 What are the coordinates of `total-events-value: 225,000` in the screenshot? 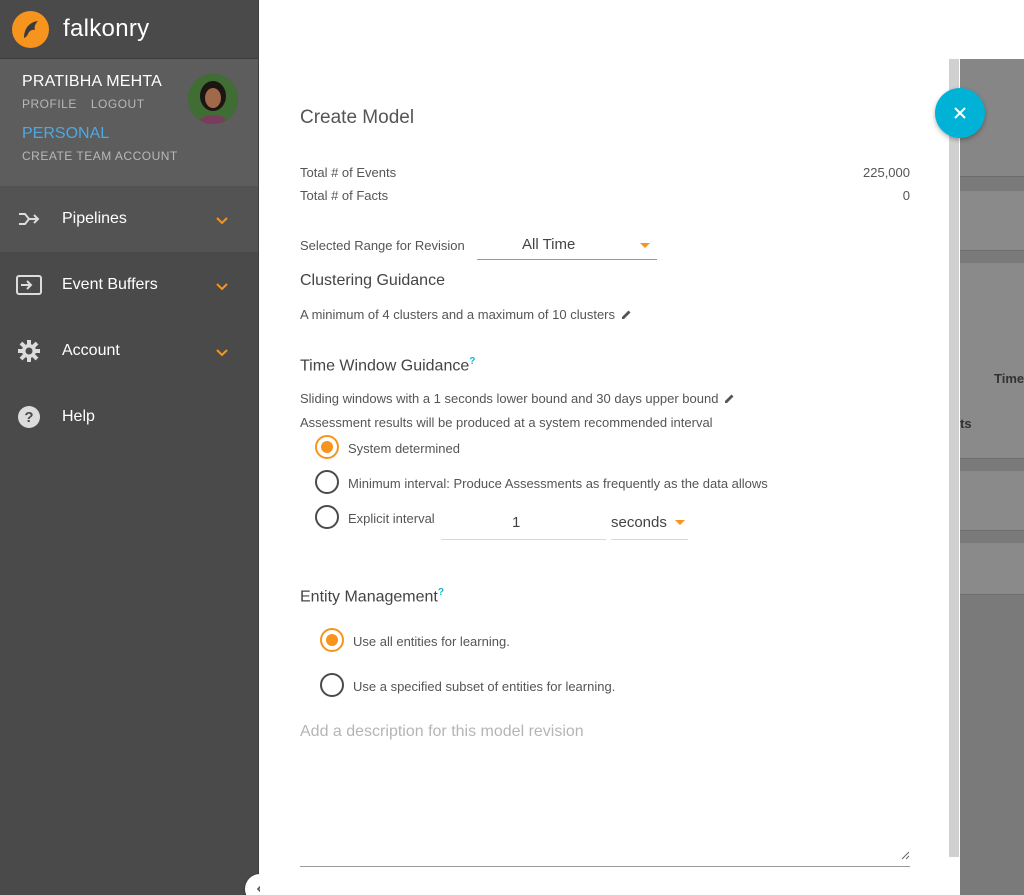 It's located at (886, 172).